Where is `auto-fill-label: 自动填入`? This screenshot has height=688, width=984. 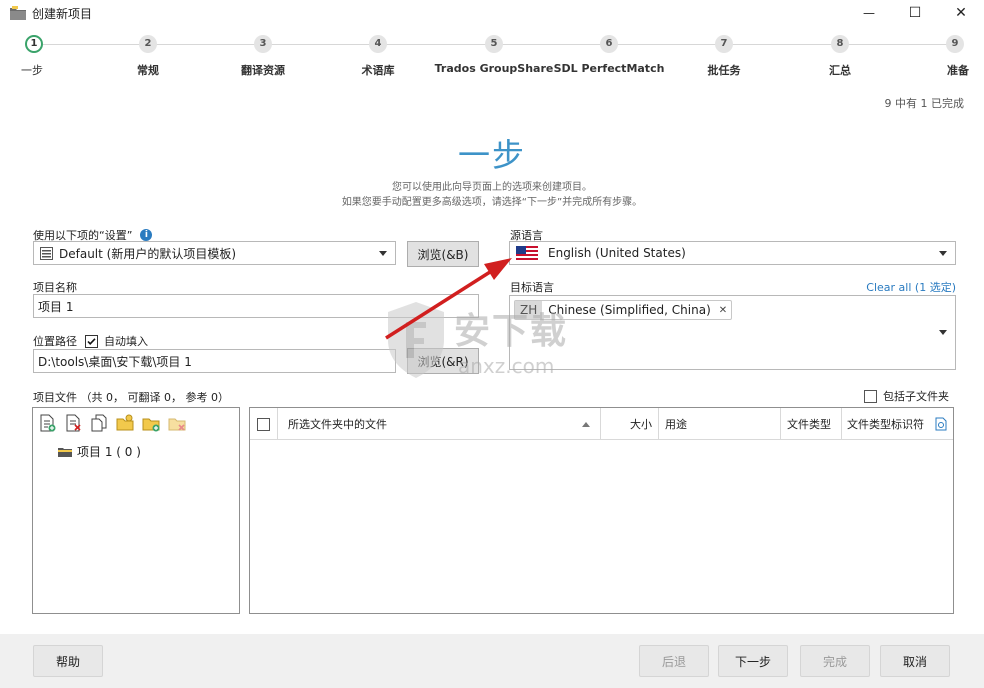
auto-fill-label: 自动填入 is located at coordinates (126, 341).